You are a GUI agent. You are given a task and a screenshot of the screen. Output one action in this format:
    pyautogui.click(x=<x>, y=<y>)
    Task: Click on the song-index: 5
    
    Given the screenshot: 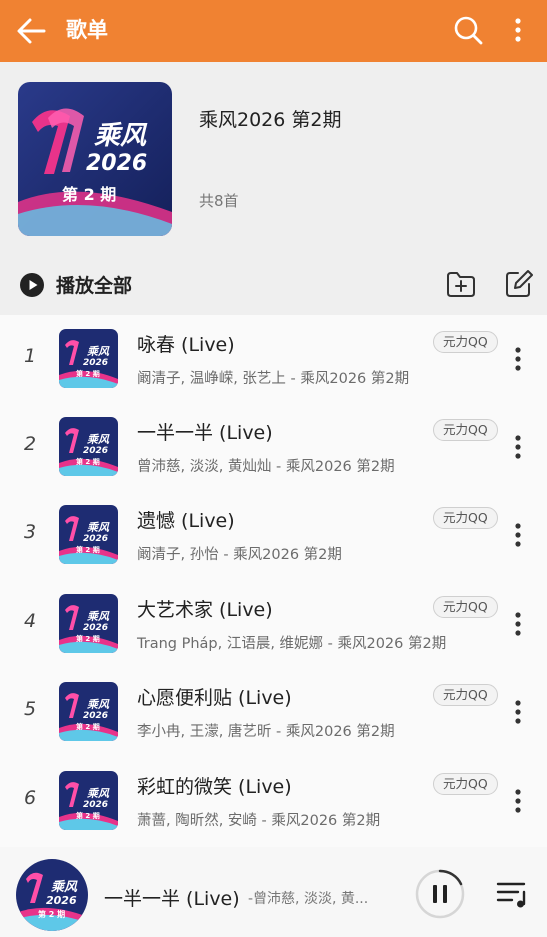 What is the action you would take?
    pyautogui.click(x=30, y=709)
    